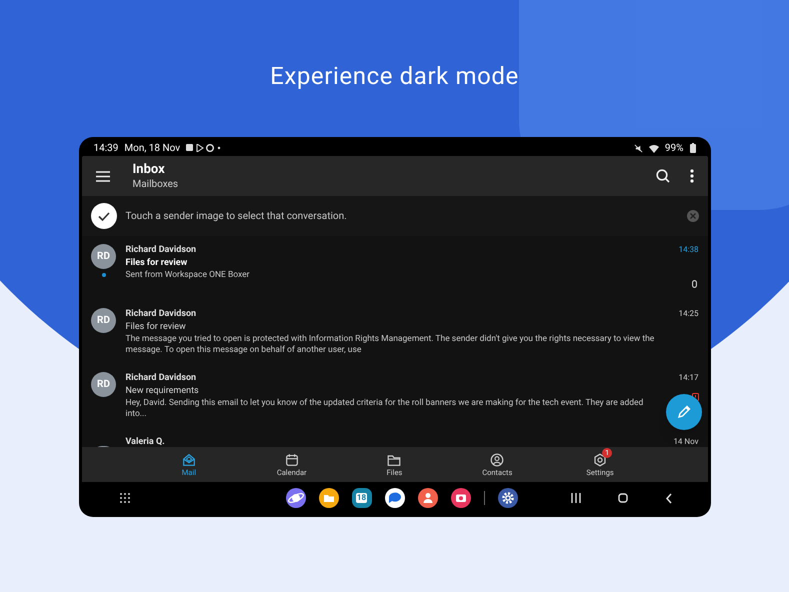  What do you see at coordinates (125, 498) in the screenshot?
I see `app-grid-icon` at bounding box center [125, 498].